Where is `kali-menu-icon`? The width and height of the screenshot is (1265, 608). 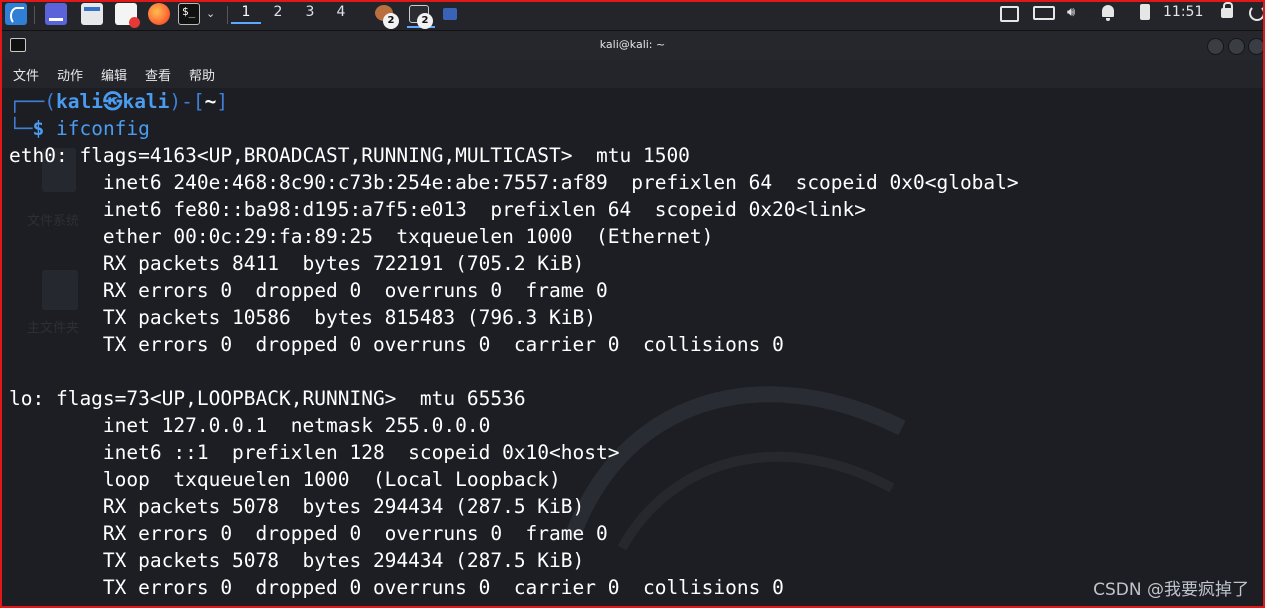 kali-menu-icon is located at coordinates (16, 14).